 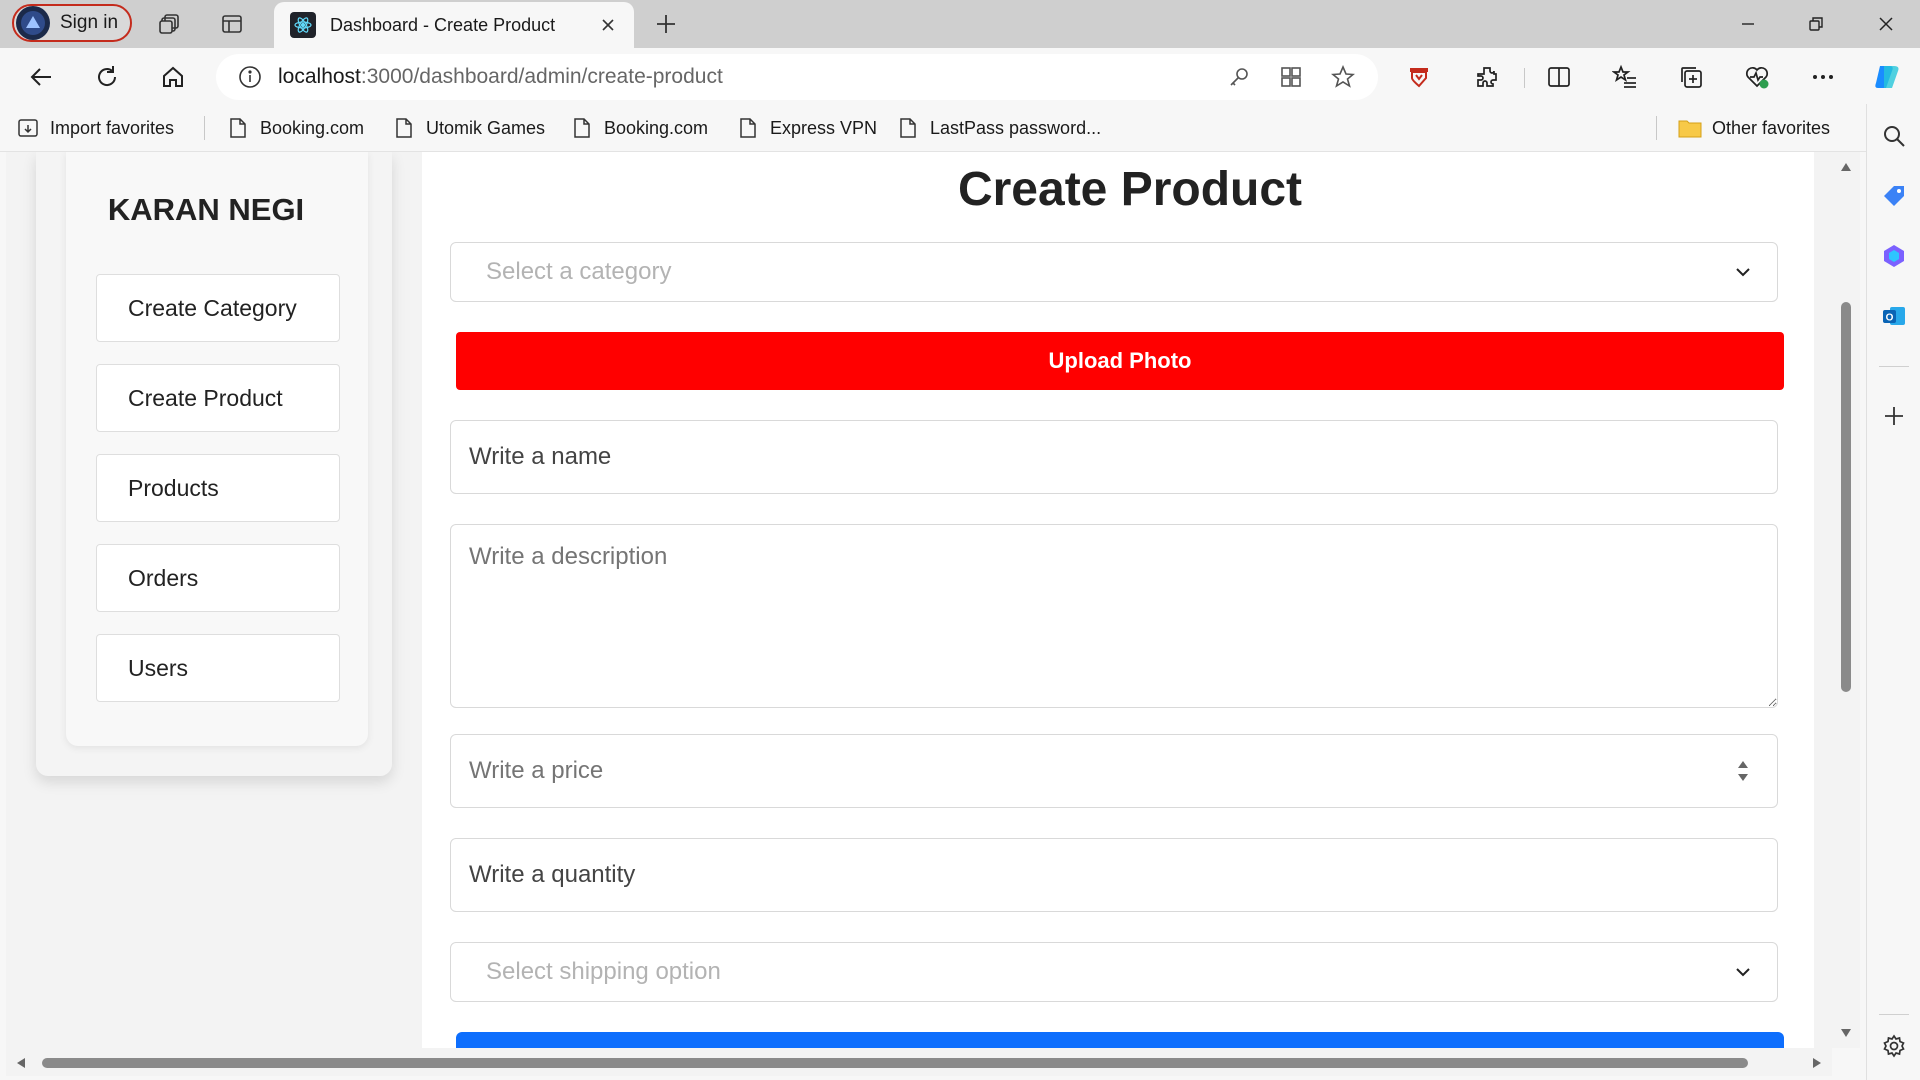 I want to click on shield-extension-icon, so click(x=1419, y=77).